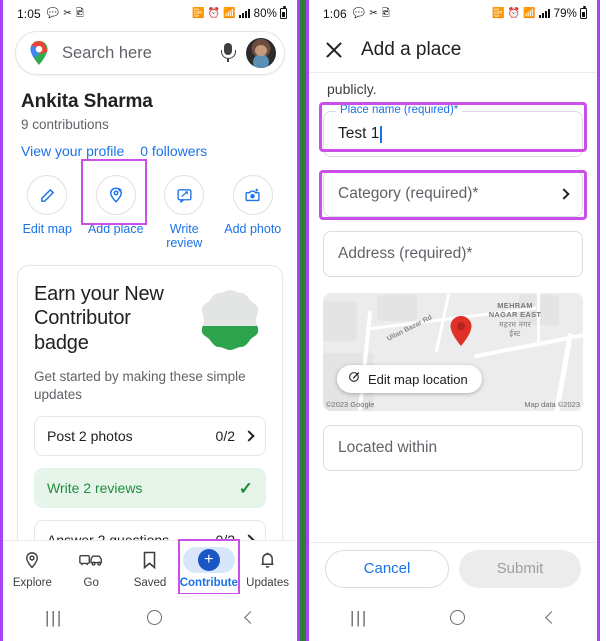 This screenshot has height=641, width=606. What do you see at coordinates (184, 236) in the screenshot?
I see `action-label: Write review` at bounding box center [184, 236].